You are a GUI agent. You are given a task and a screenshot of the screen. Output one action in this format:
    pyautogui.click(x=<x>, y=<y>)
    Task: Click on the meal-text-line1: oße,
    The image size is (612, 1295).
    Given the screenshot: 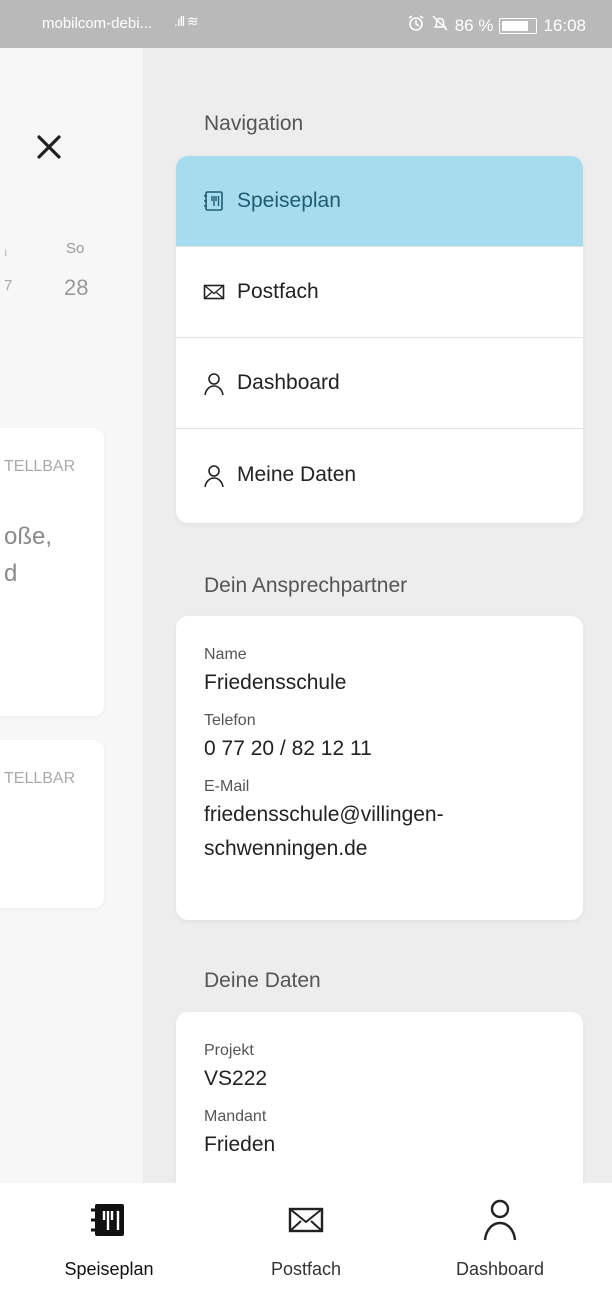 What is the action you would take?
    pyautogui.click(x=28, y=536)
    